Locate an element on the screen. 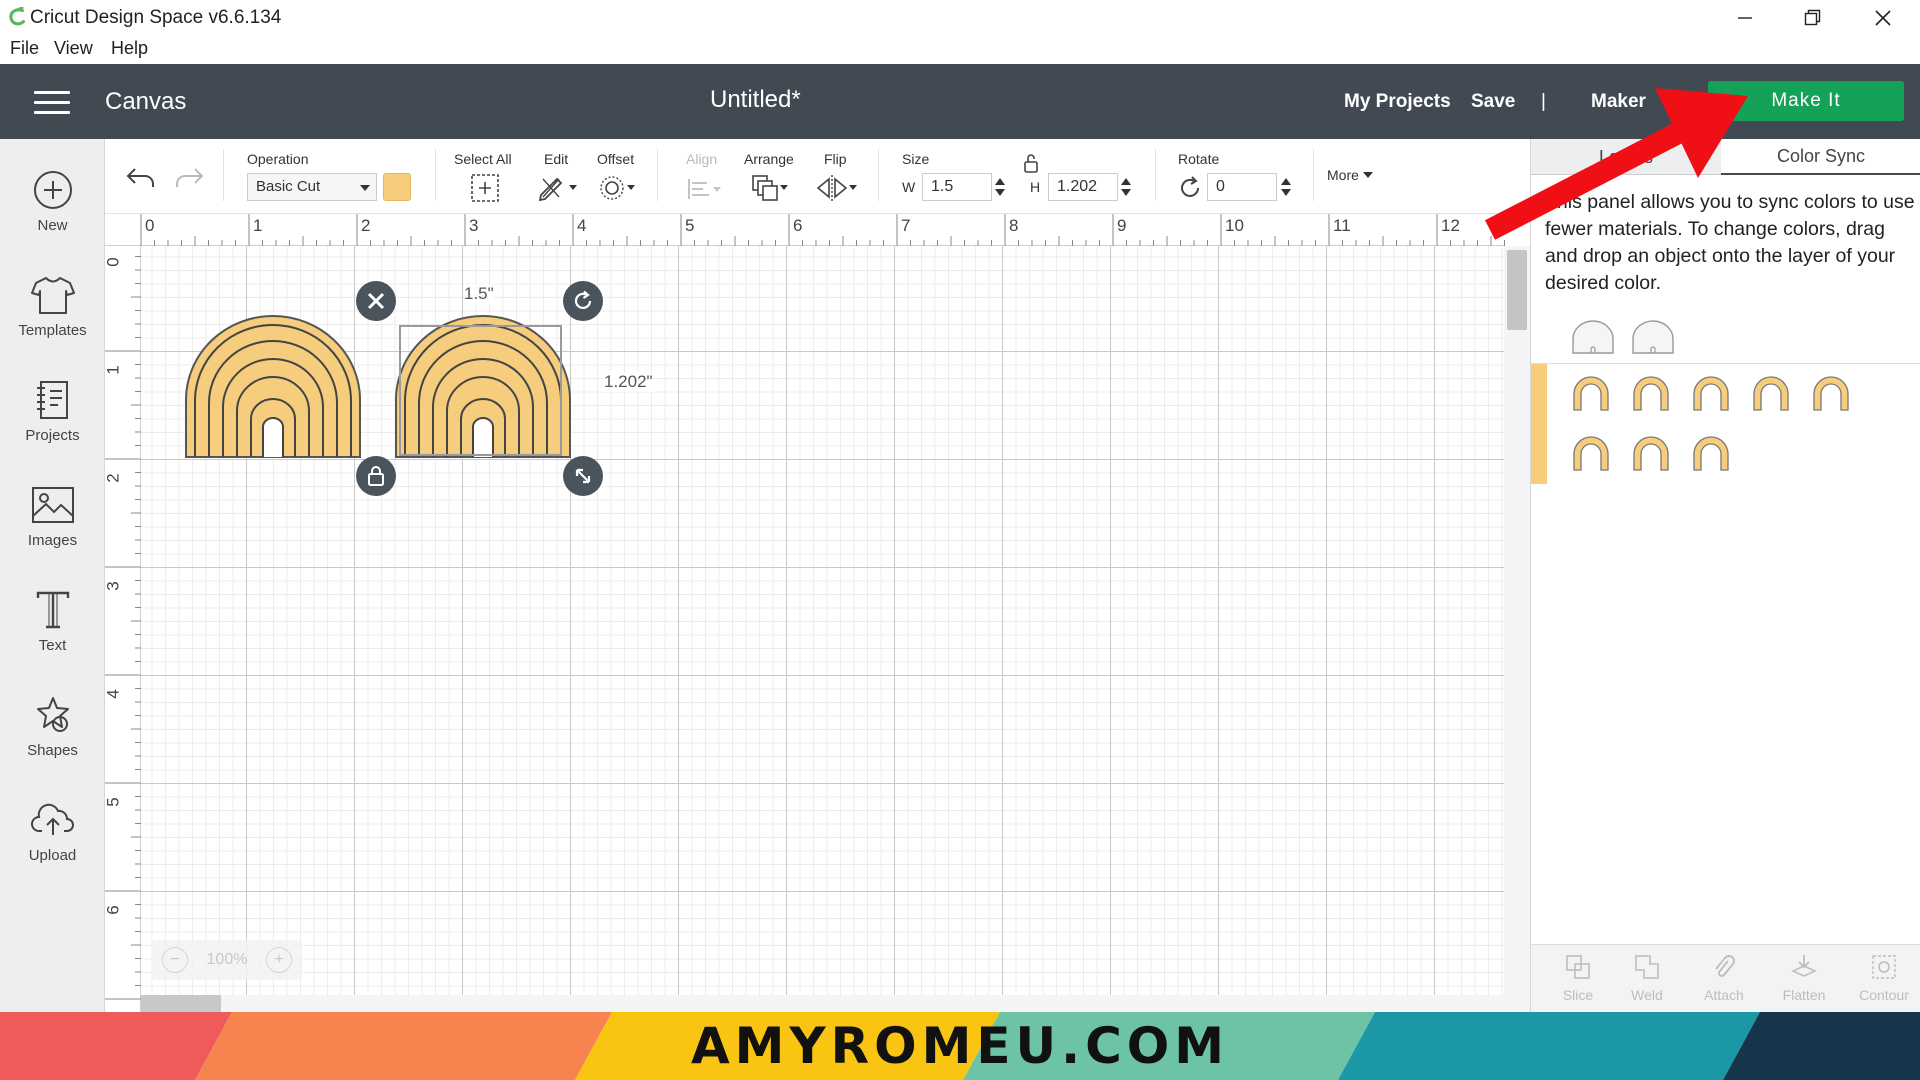 The image size is (1920, 1080). lock-handle is located at coordinates (376, 476).